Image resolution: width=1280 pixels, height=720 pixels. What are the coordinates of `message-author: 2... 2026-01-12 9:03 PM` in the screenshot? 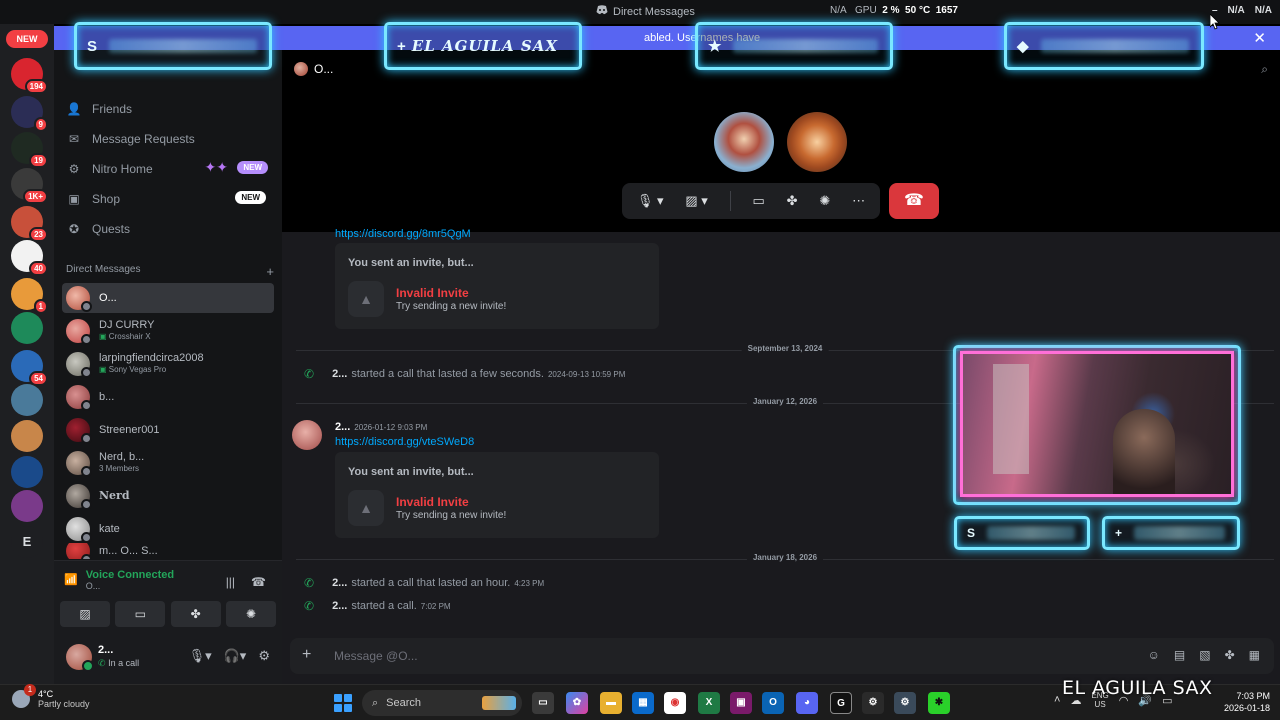 It's located at (381, 427).